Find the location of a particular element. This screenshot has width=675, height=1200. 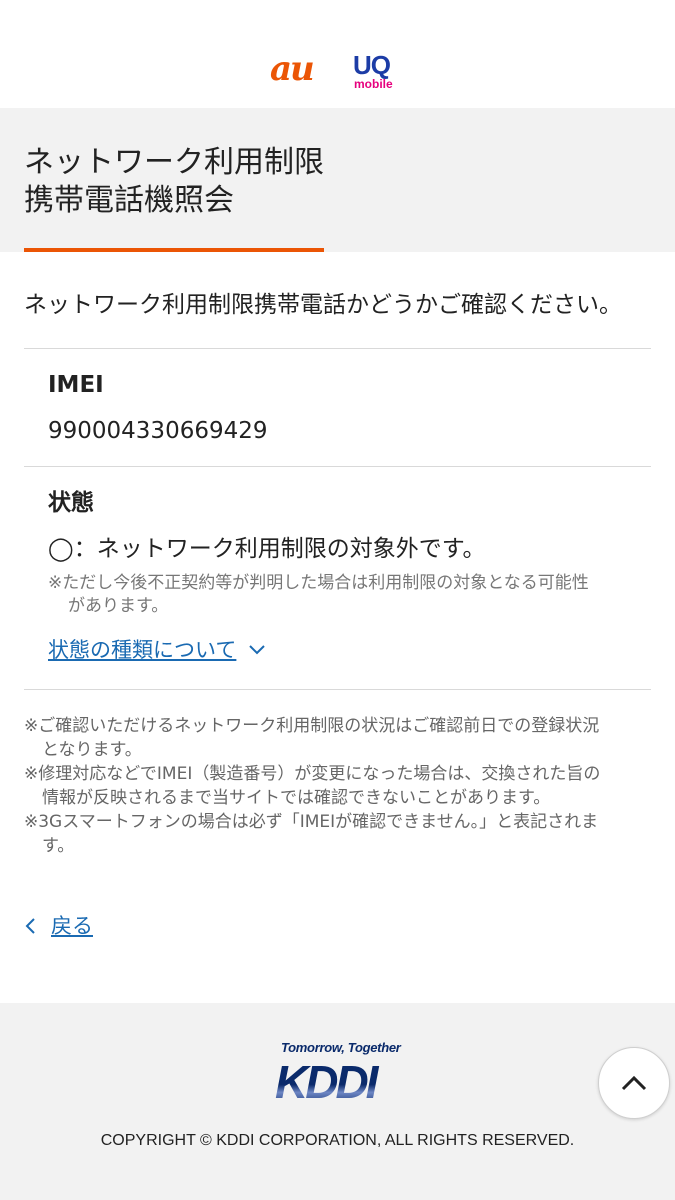

site-header is located at coordinates (337, 54).